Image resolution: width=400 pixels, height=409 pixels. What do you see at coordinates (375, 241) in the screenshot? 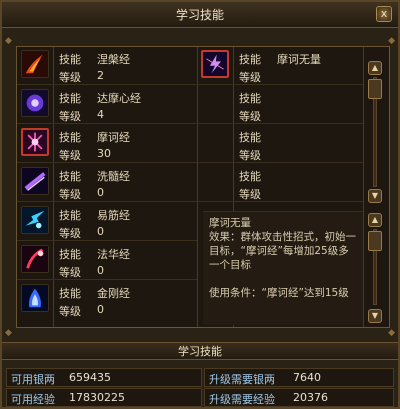
I see `desc-scrollbar-thumb` at bounding box center [375, 241].